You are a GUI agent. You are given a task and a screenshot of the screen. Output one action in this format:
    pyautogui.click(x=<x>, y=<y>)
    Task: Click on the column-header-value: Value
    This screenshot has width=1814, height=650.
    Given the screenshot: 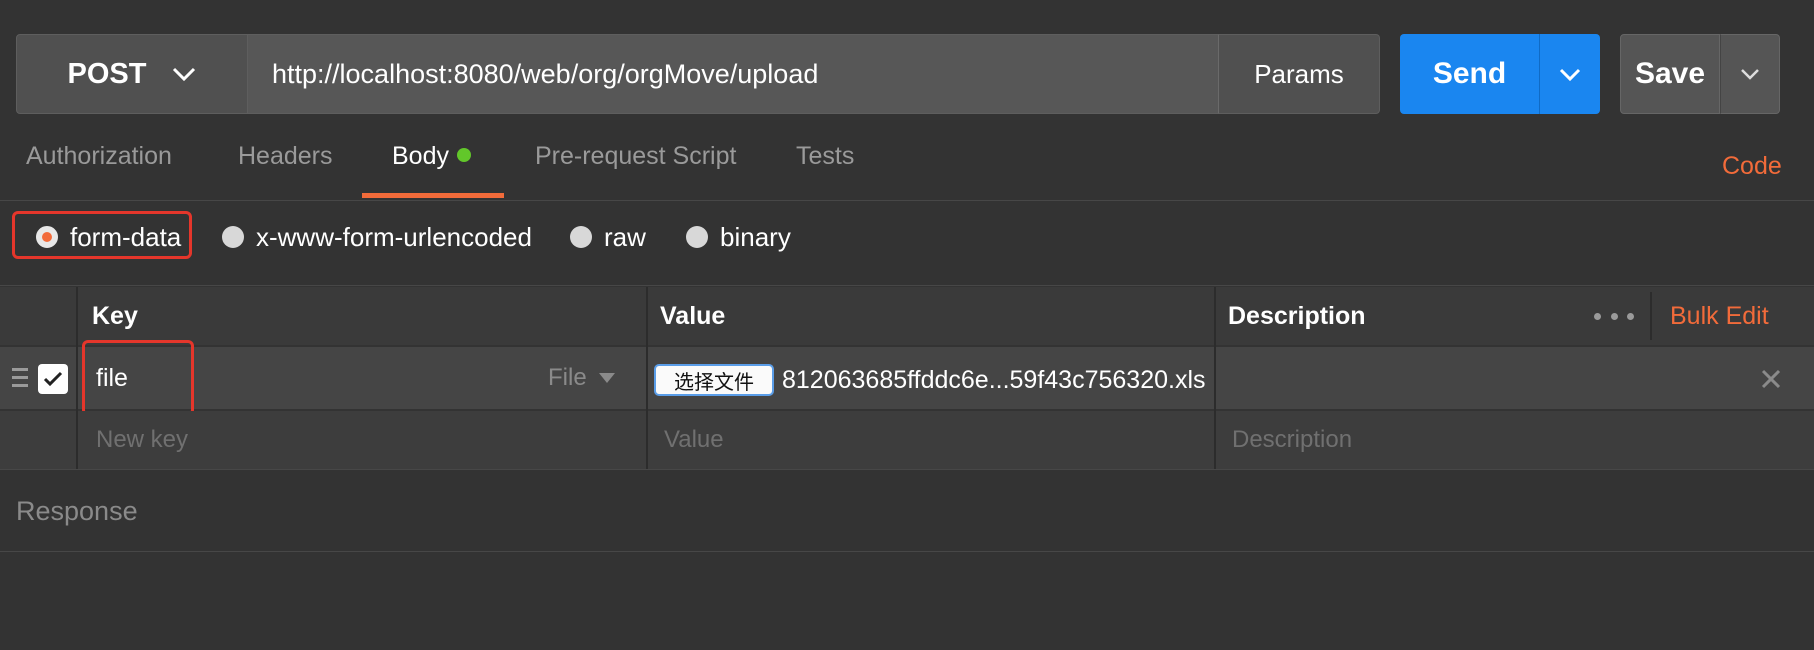 What is the action you would take?
    pyautogui.click(x=693, y=315)
    